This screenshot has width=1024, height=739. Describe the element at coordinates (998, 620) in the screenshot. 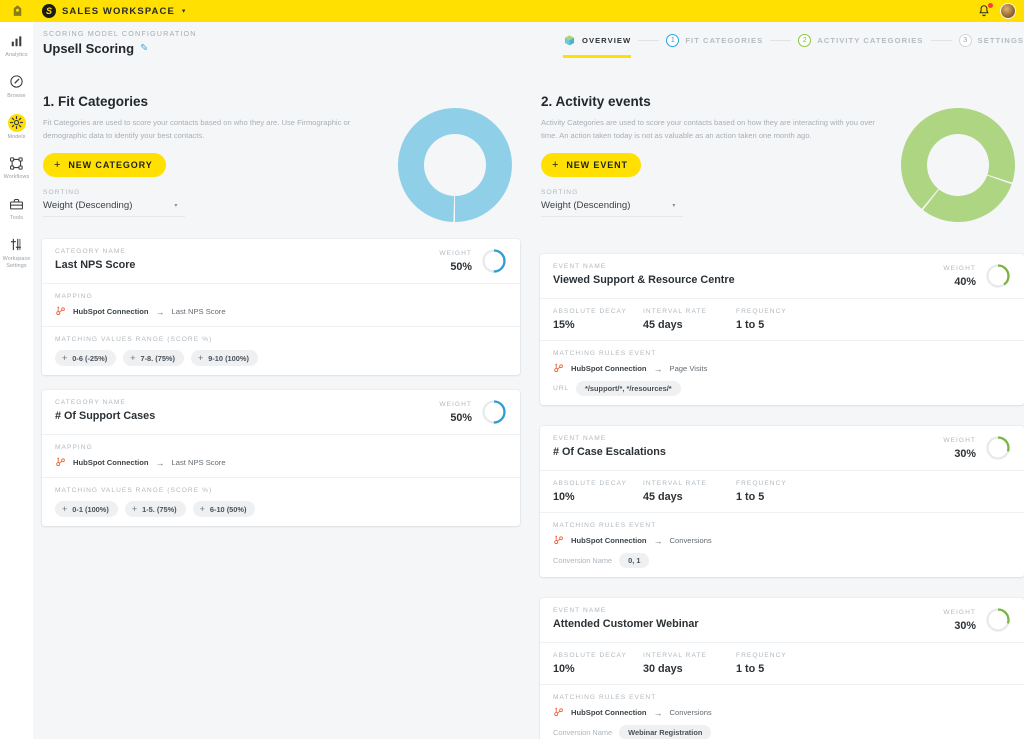

I see `weight-gauge-ring` at that location.